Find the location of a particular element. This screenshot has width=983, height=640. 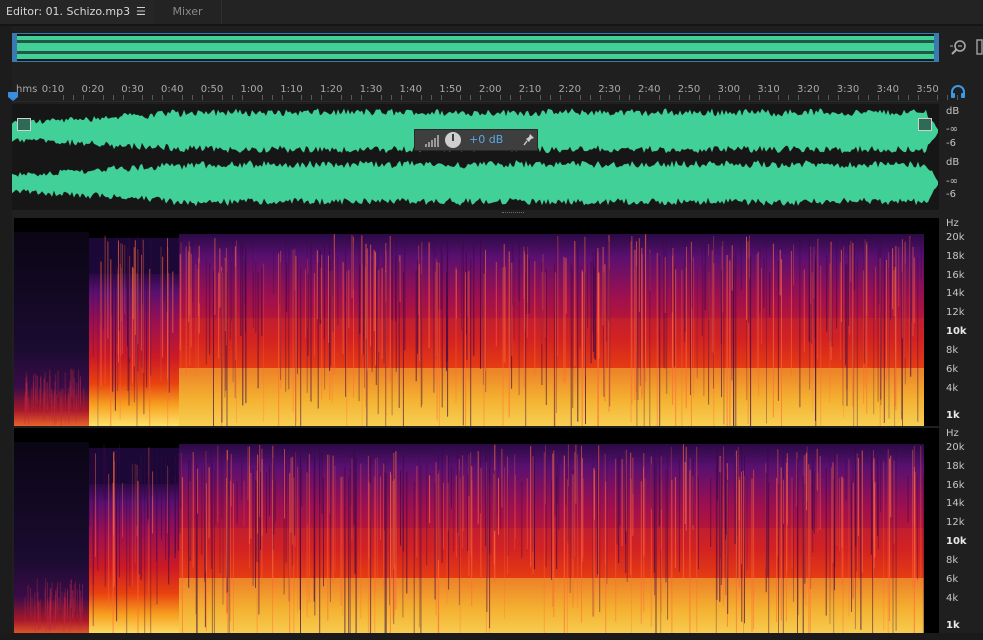

ruler-tick-label: 1:00 is located at coordinates (251, 89).